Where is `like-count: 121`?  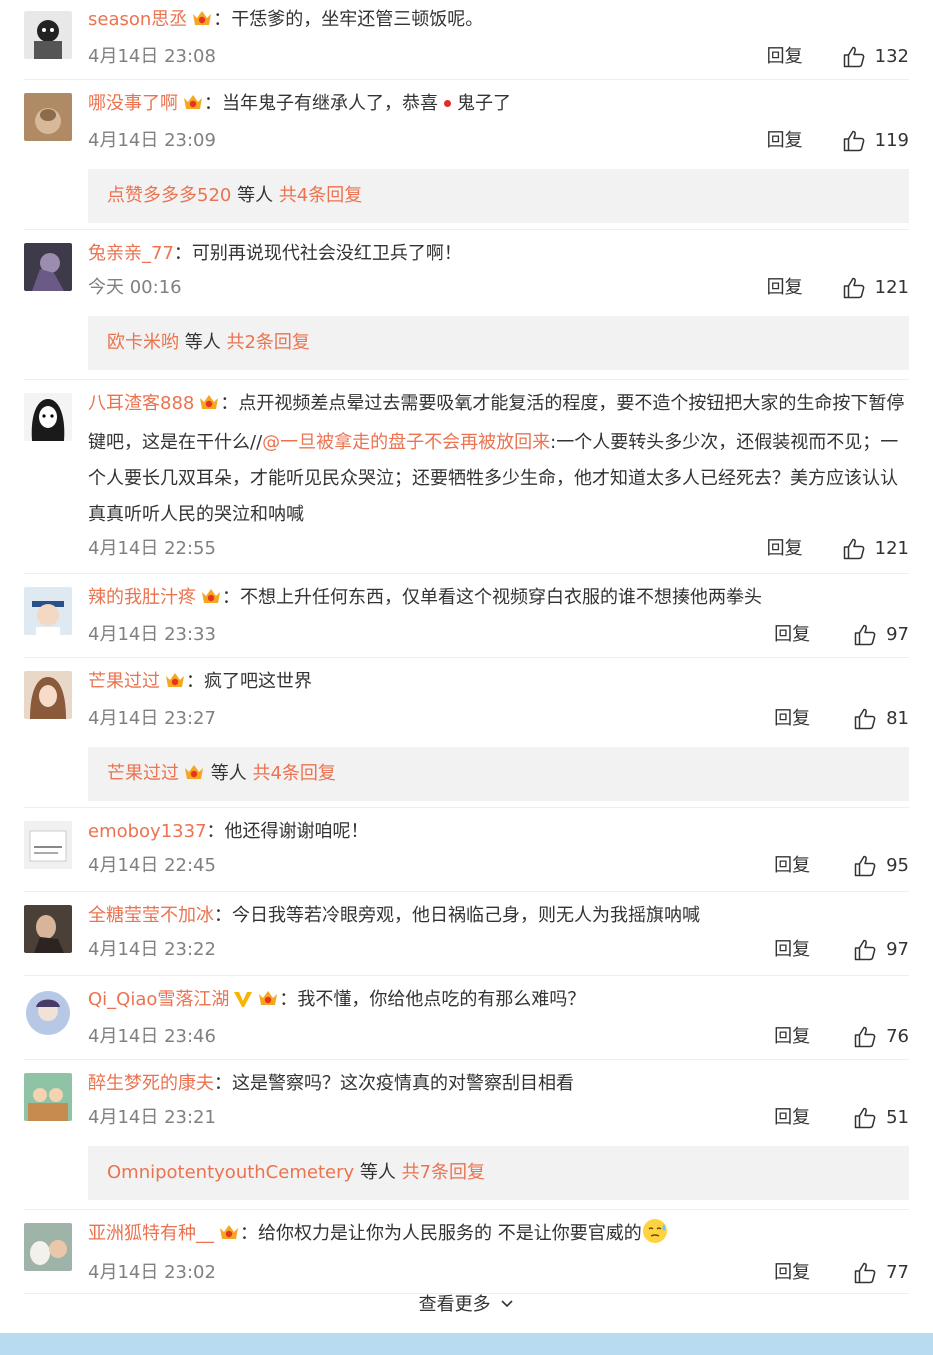 like-count: 121 is located at coordinates (891, 548).